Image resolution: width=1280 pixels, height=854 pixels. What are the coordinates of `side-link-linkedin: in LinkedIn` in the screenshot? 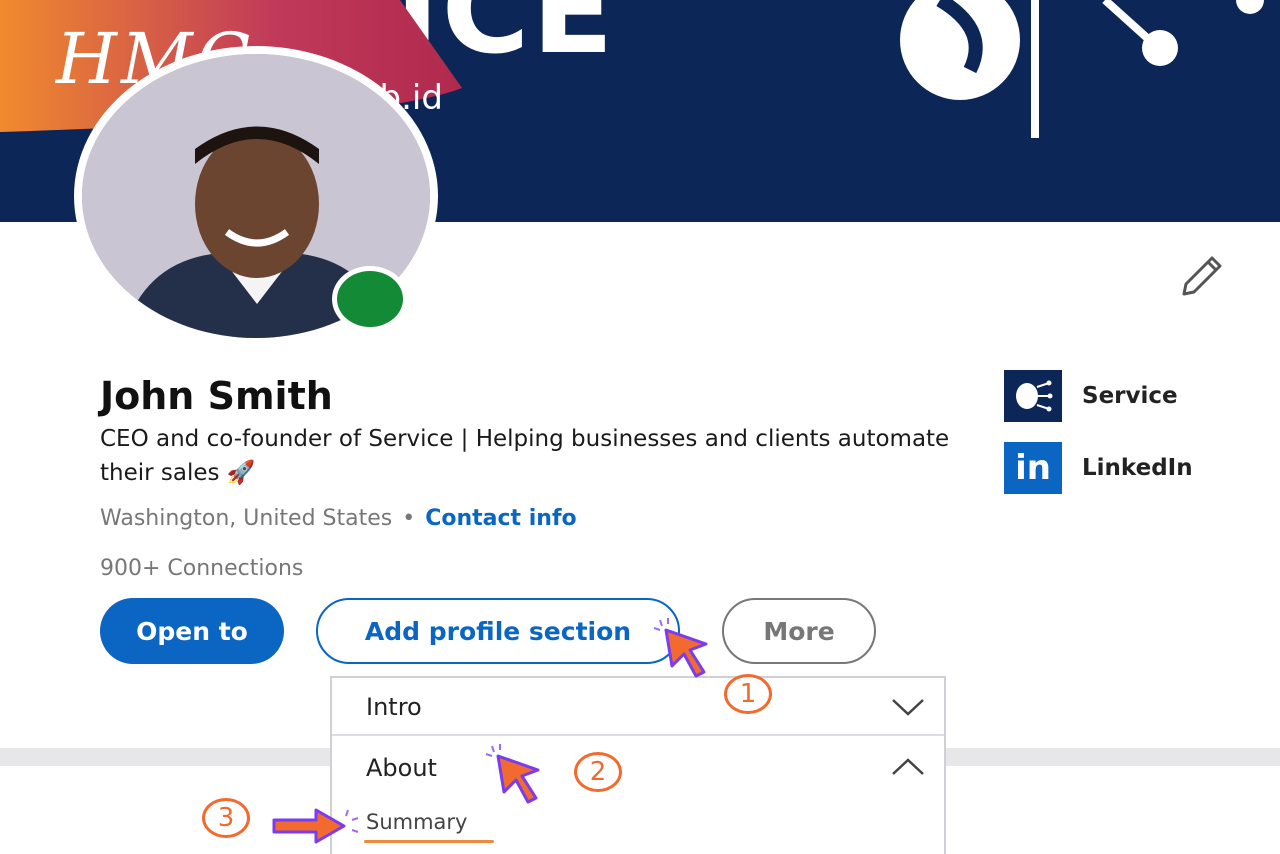 It's located at (1098, 468).